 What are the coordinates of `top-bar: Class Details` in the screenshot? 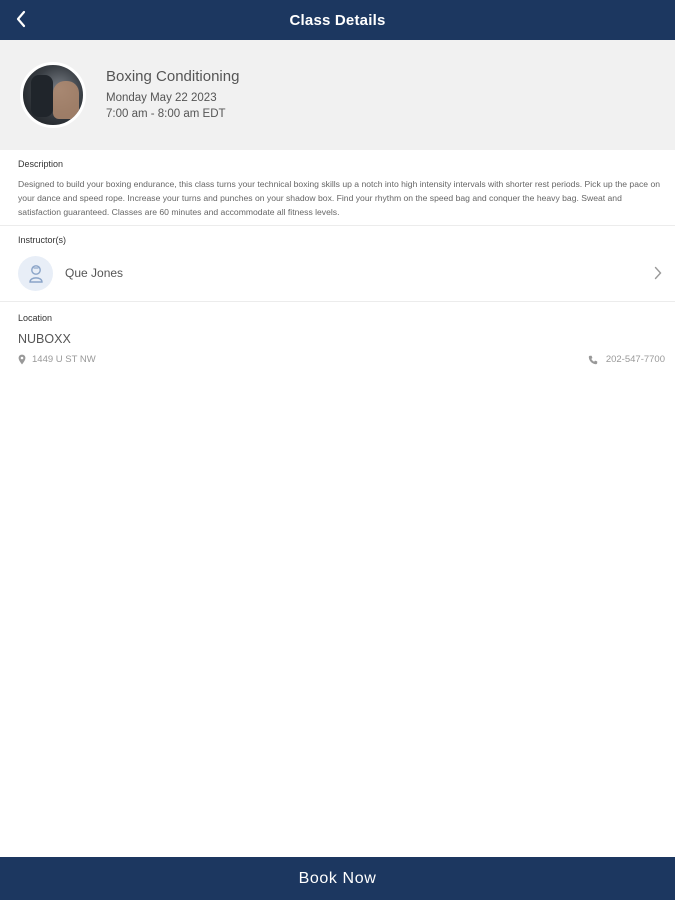 It's located at (337, 20).